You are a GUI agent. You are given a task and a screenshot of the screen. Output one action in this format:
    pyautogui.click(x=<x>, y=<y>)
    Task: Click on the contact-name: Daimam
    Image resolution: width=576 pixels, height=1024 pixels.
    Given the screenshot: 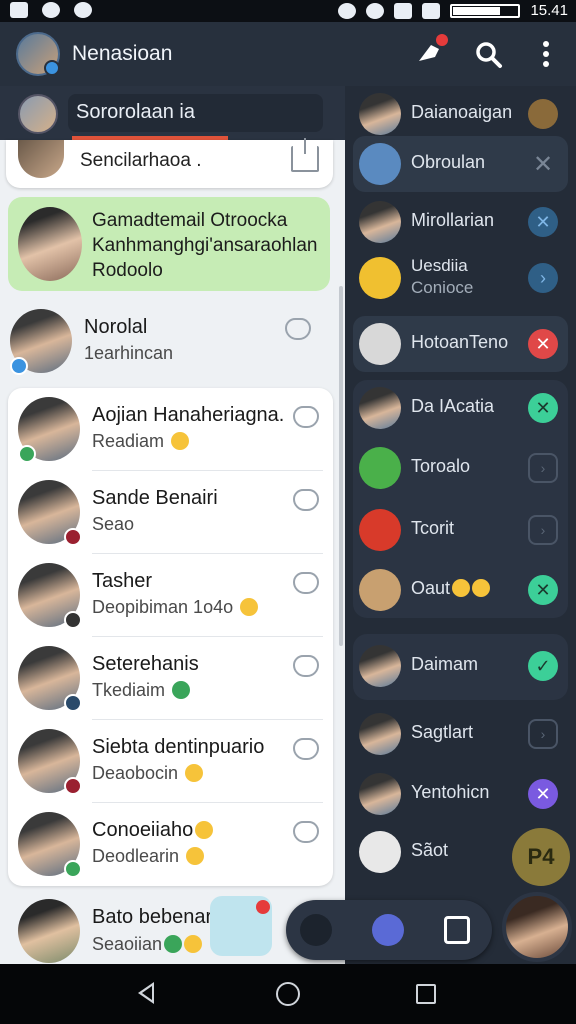 What is the action you would take?
    pyautogui.click(x=445, y=664)
    